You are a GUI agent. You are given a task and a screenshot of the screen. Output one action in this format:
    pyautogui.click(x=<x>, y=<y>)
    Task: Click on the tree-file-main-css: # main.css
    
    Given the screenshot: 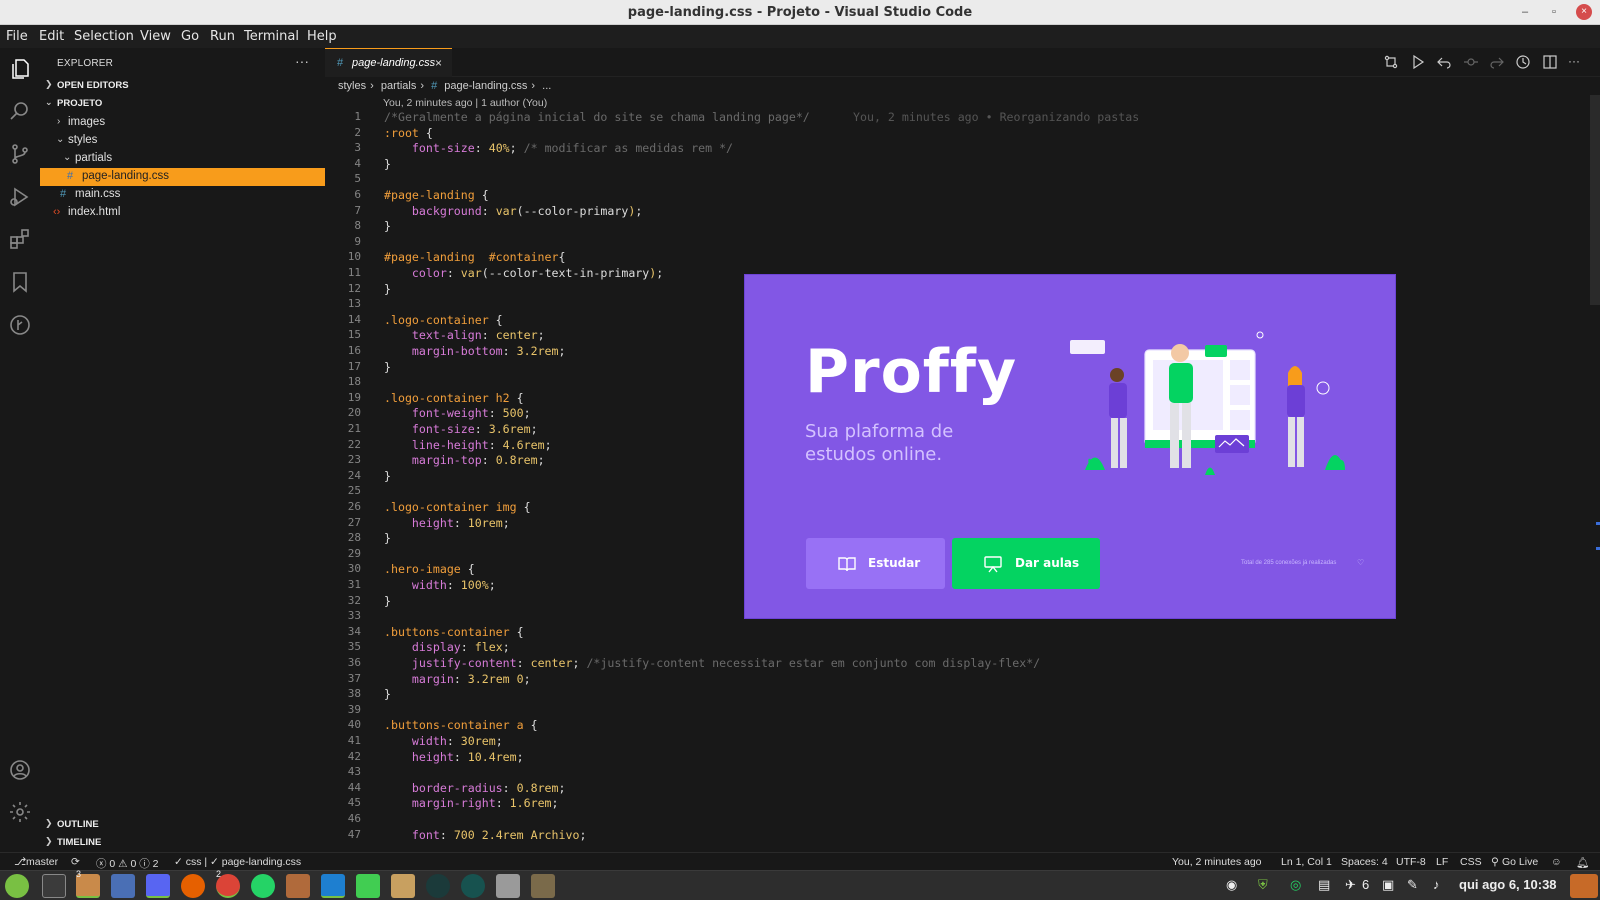 What is the action you would take?
    pyautogui.click(x=182, y=195)
    